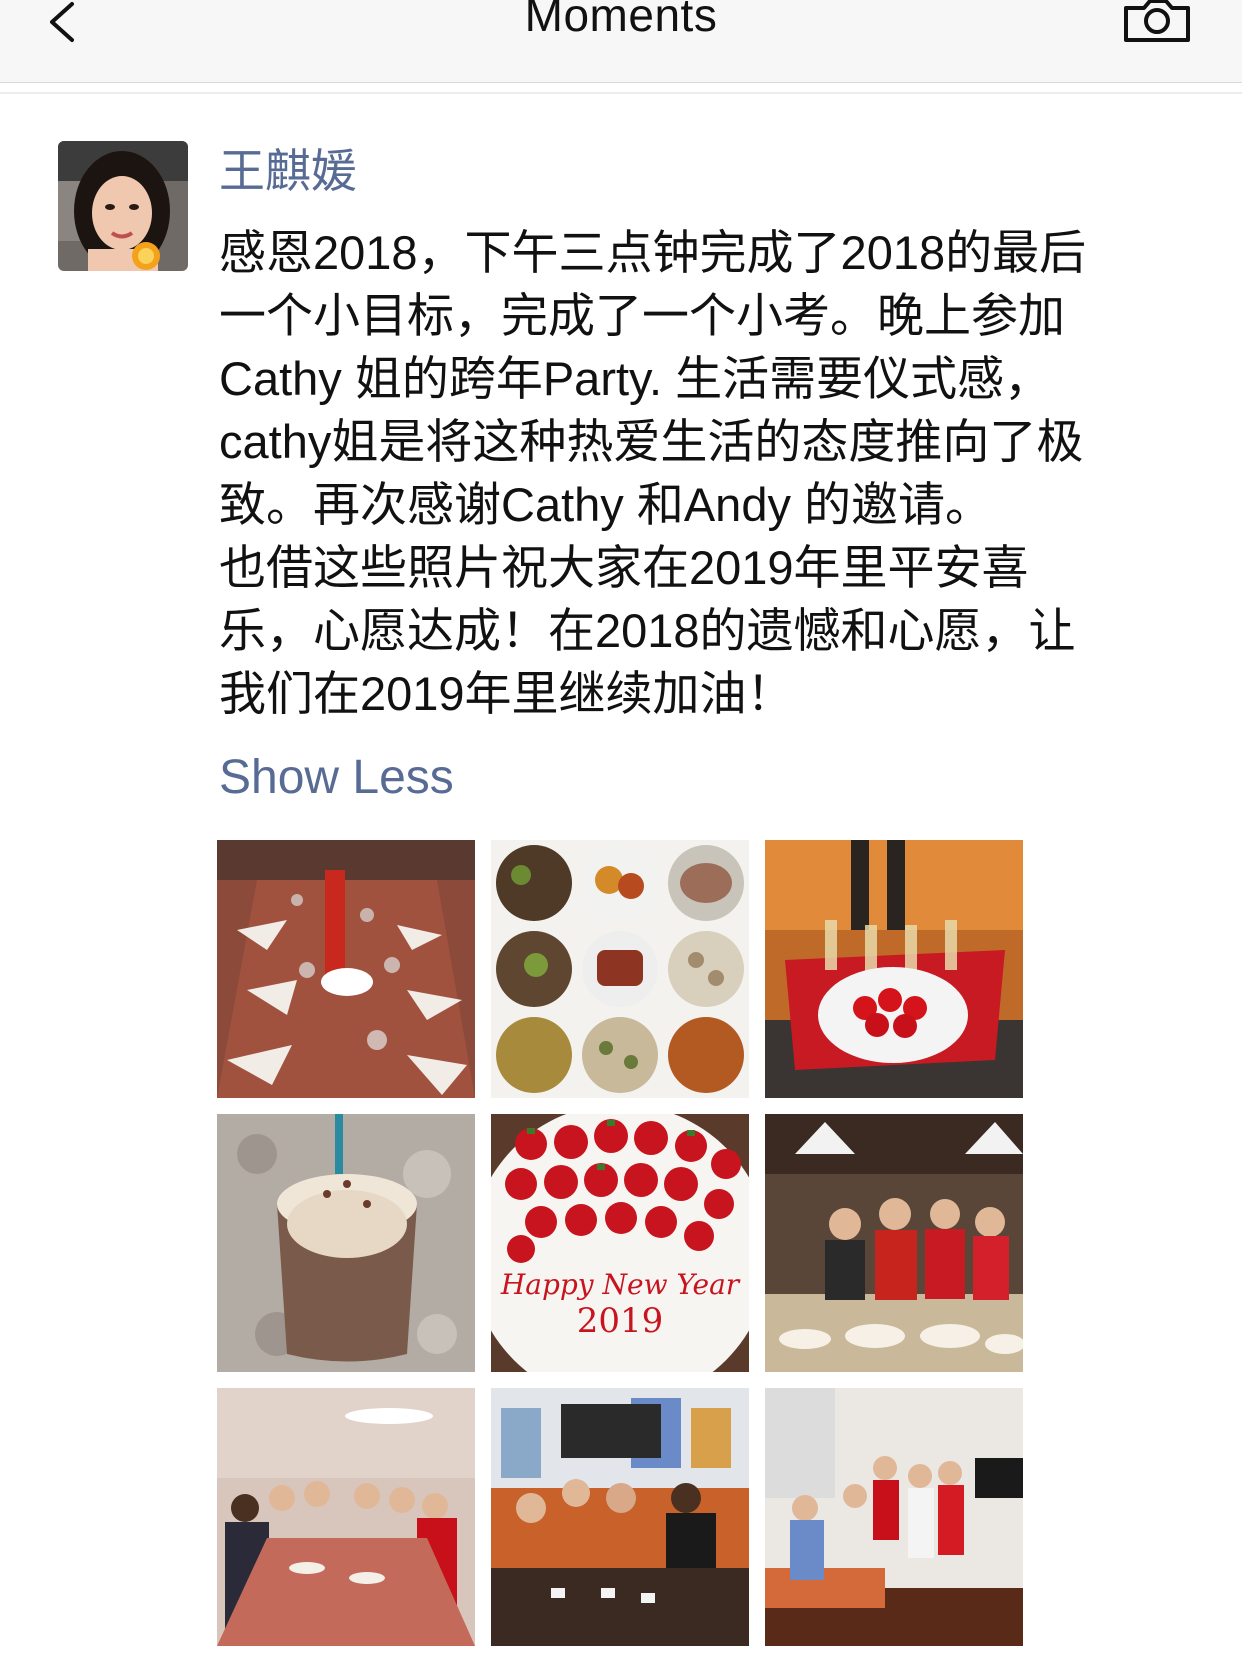  What do you see at coordinates (606, 504) in the screenshot?
I see `post-text-line: 致。再次感谢Cathy 和Andy 的邀请。` at bounding box center [606, 504].